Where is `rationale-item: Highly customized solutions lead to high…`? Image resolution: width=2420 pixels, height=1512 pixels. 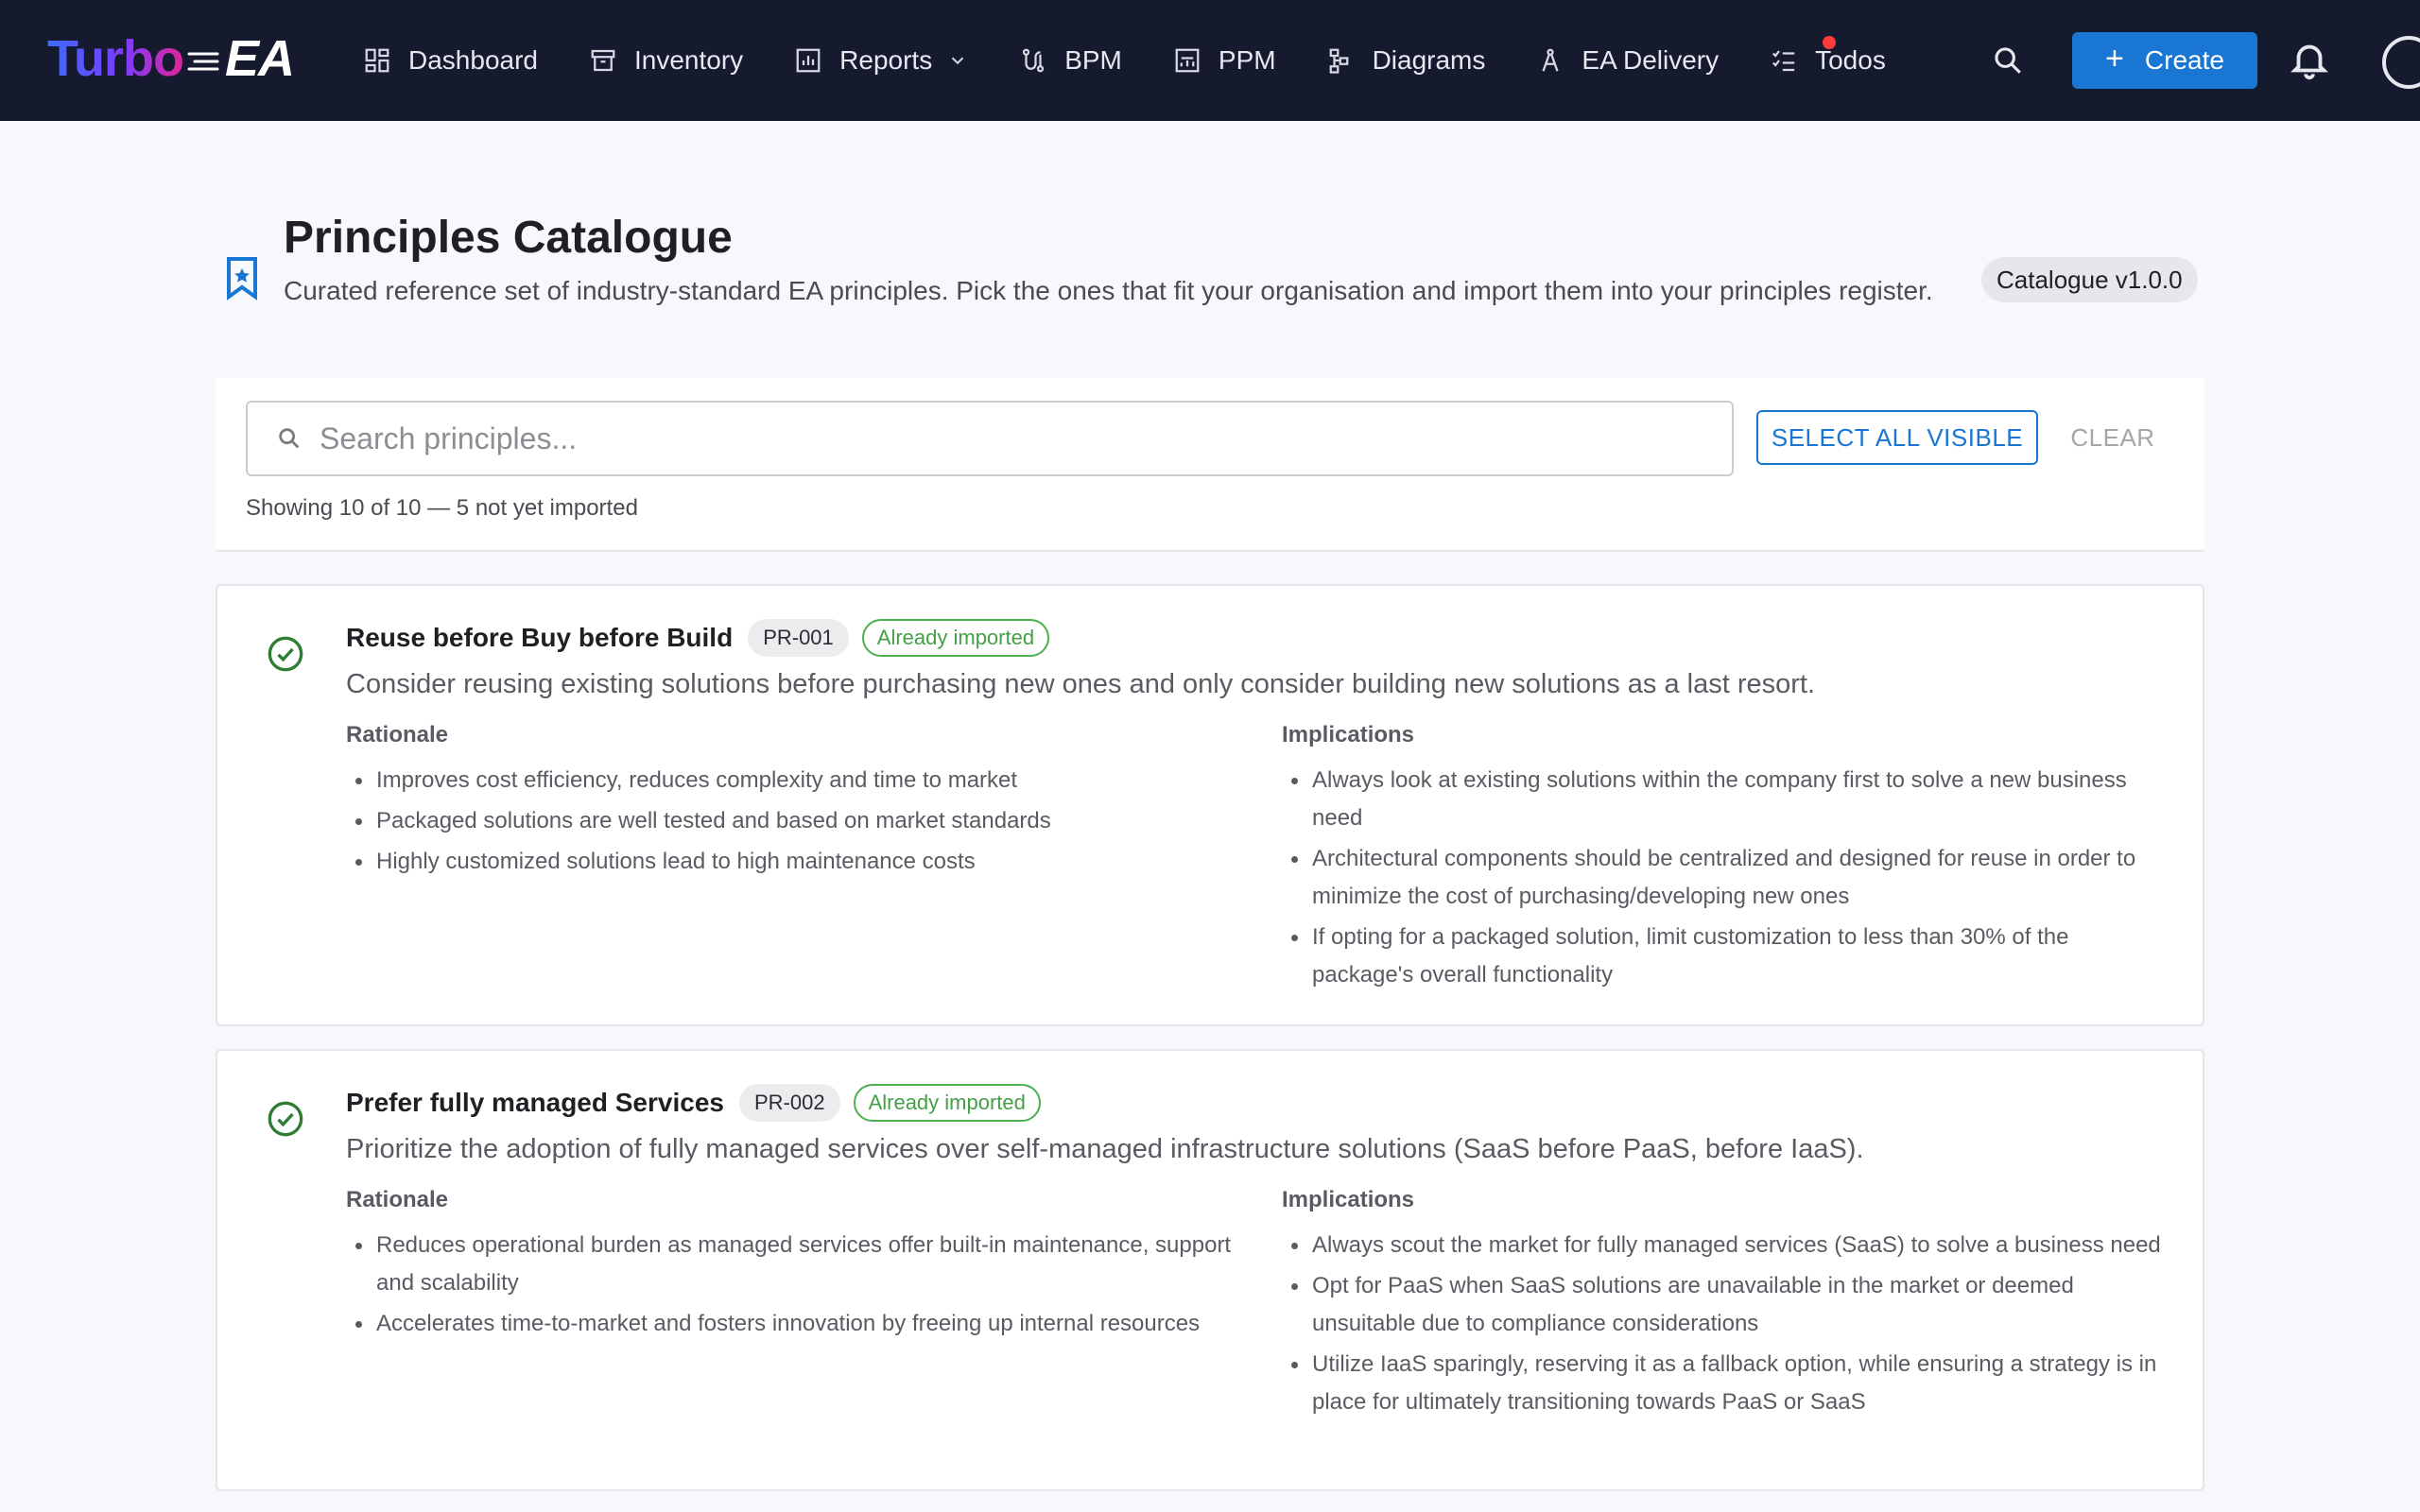
rationale-item: Highly customized solutions lead to high… is located at coordinates (790, 862).